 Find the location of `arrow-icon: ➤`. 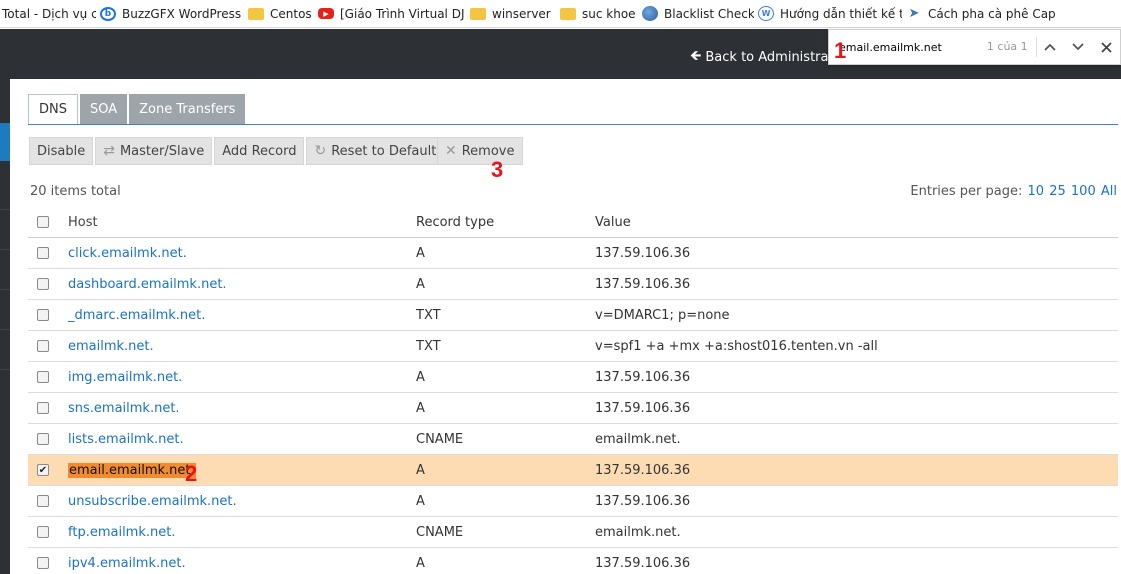

arrow-icon: ➤ is located at coordinates (914, 13).